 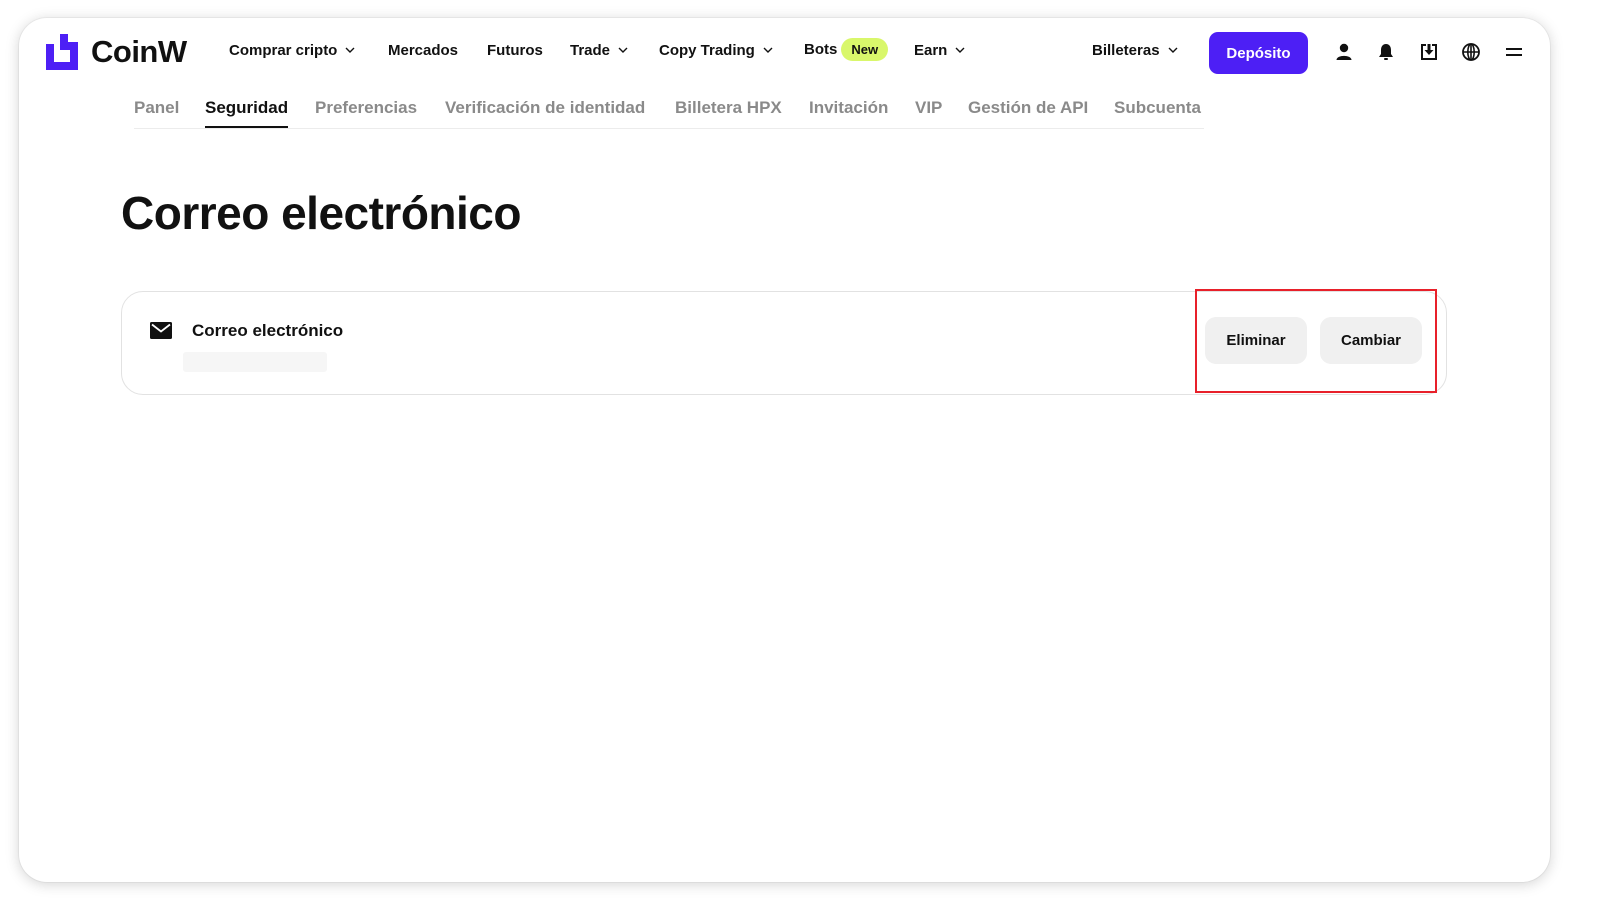 I want to click on nav-mercados: Mercados, so click(x=423, y=50).